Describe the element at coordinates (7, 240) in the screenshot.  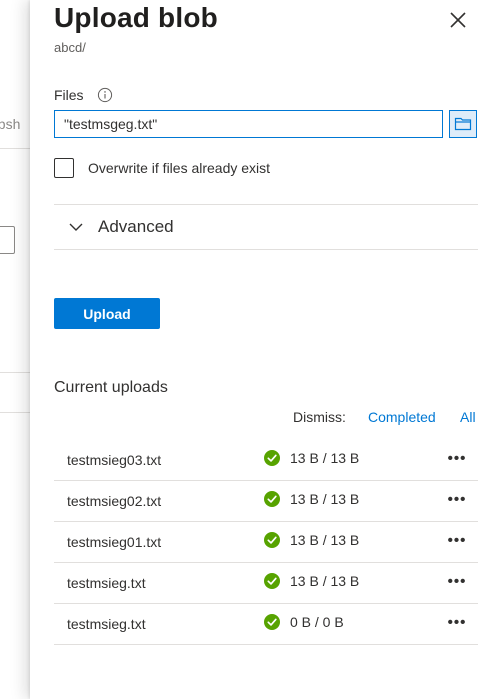
I see `background-input` at that location.